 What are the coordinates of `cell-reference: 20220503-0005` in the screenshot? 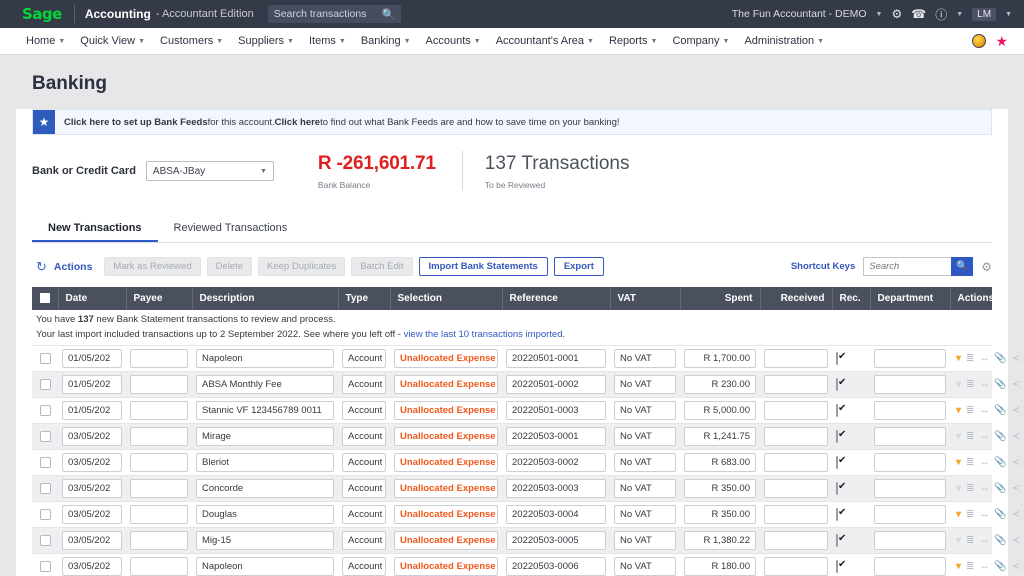 It's located at (556, 541).